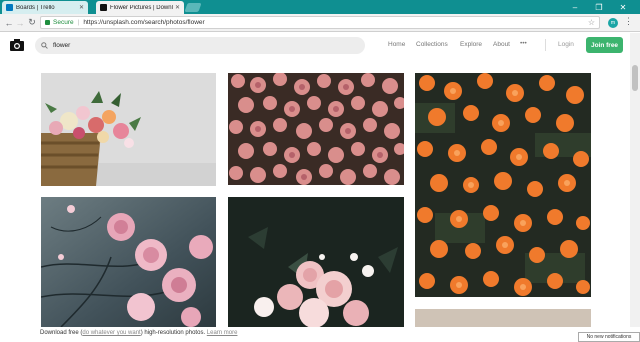  Describe the element at coordinates (35, 7) in the screenshot. I see `tab-title: Boards | Trello` at that location.